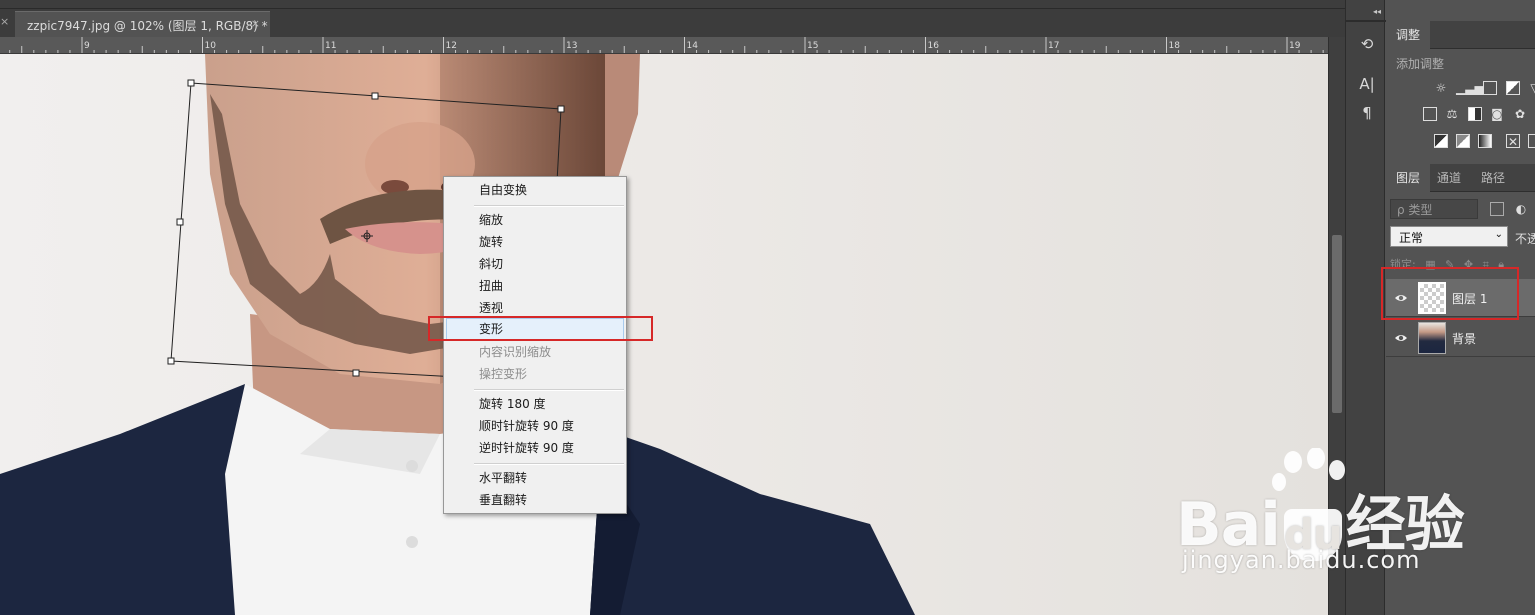 The image size is (1535, 615). Describe the element at coordinates (672, 23) in the screenshot. I see `document-tab-bar: × zzpic7947.jpg @ 102% (图层 1, RGB/8) * ×` at that location.